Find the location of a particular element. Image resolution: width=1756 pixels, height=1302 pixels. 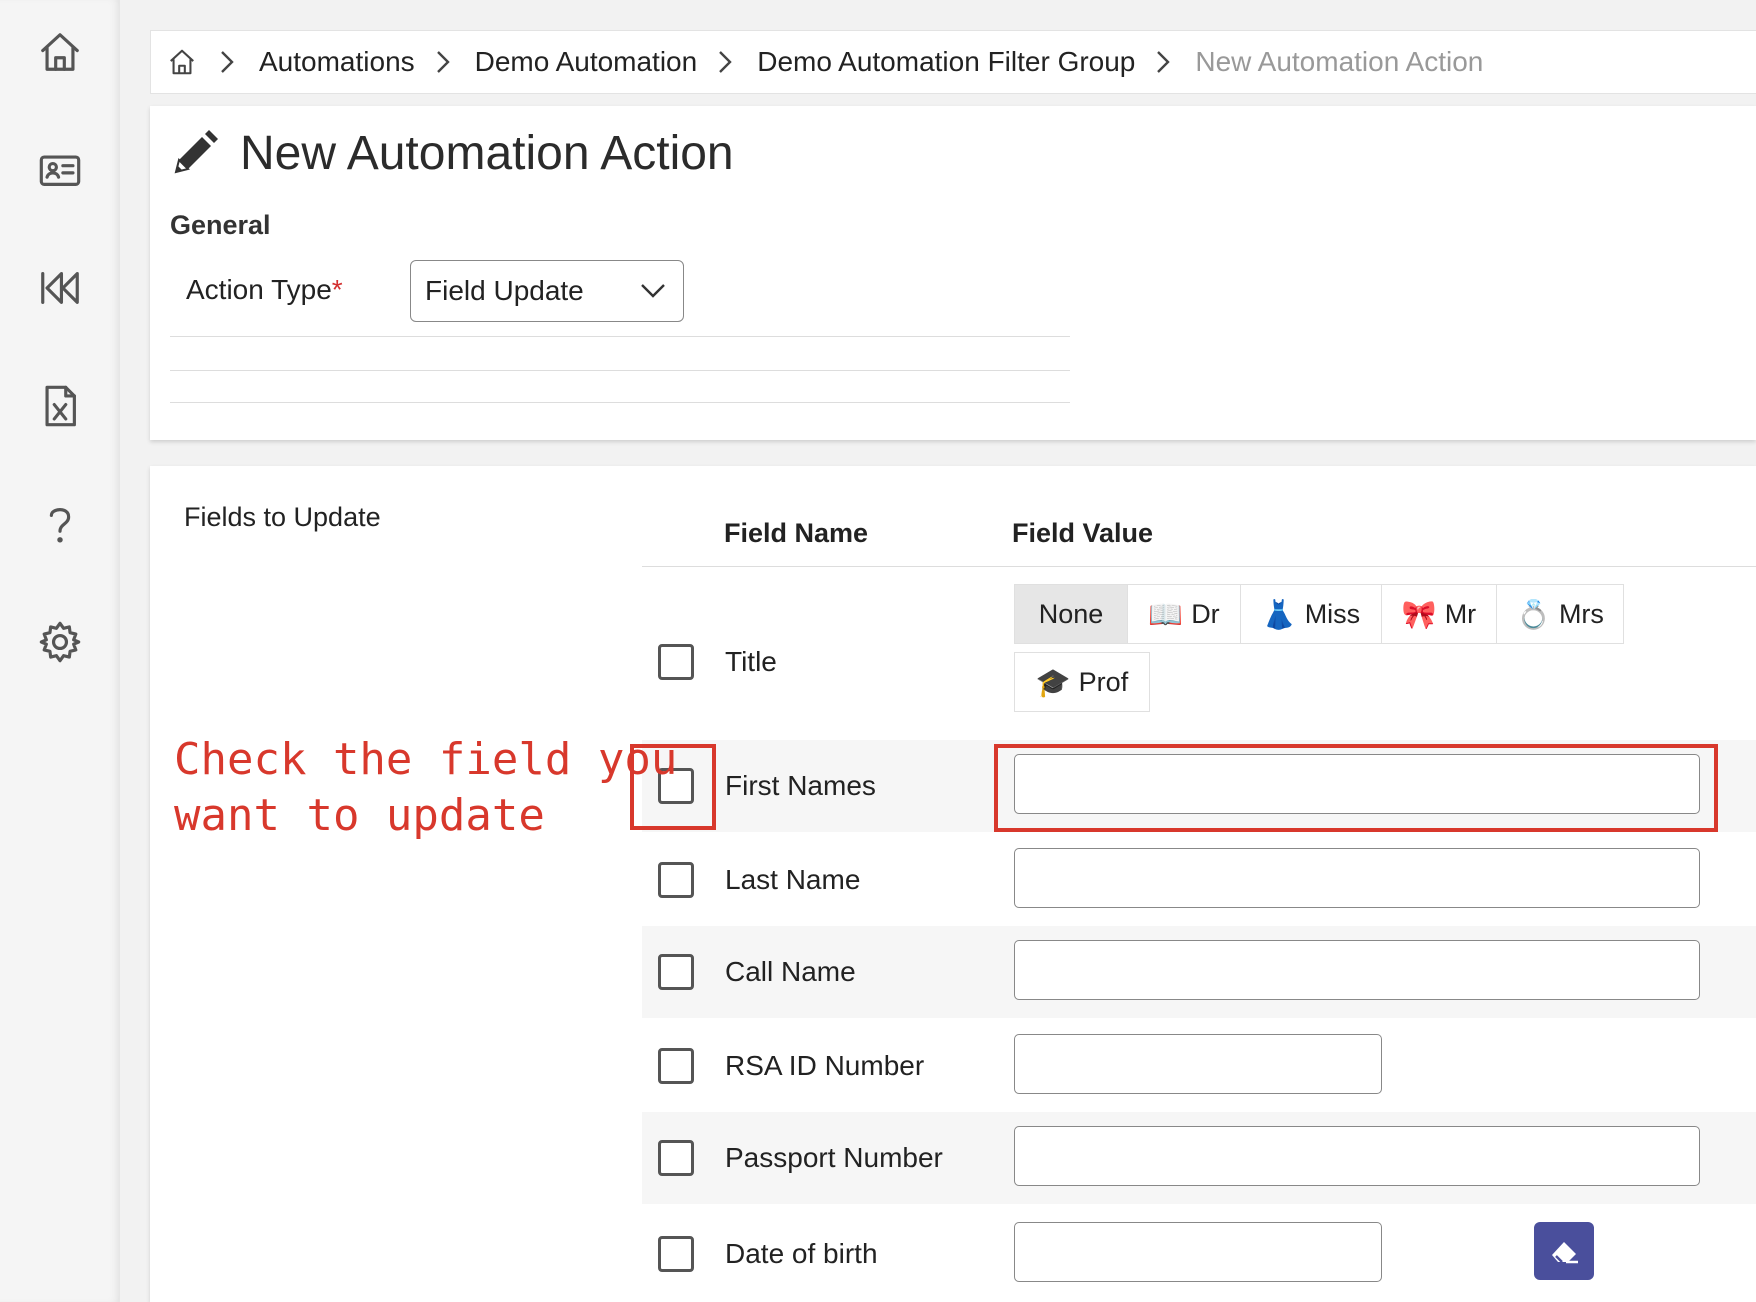

ring-icon: 💍 is located at coordinates (1533, 614).